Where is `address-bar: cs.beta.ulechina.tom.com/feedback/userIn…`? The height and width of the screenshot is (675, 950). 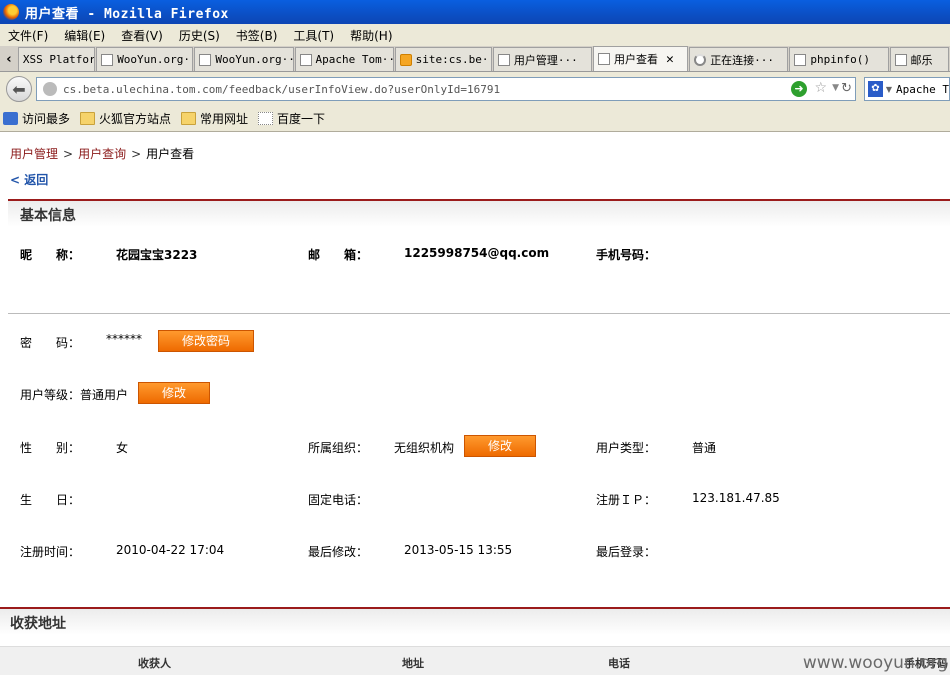
address-bar: cs.beta.ulechina.tom.com/feedback/userIn… is located at coordinates (446, 89).